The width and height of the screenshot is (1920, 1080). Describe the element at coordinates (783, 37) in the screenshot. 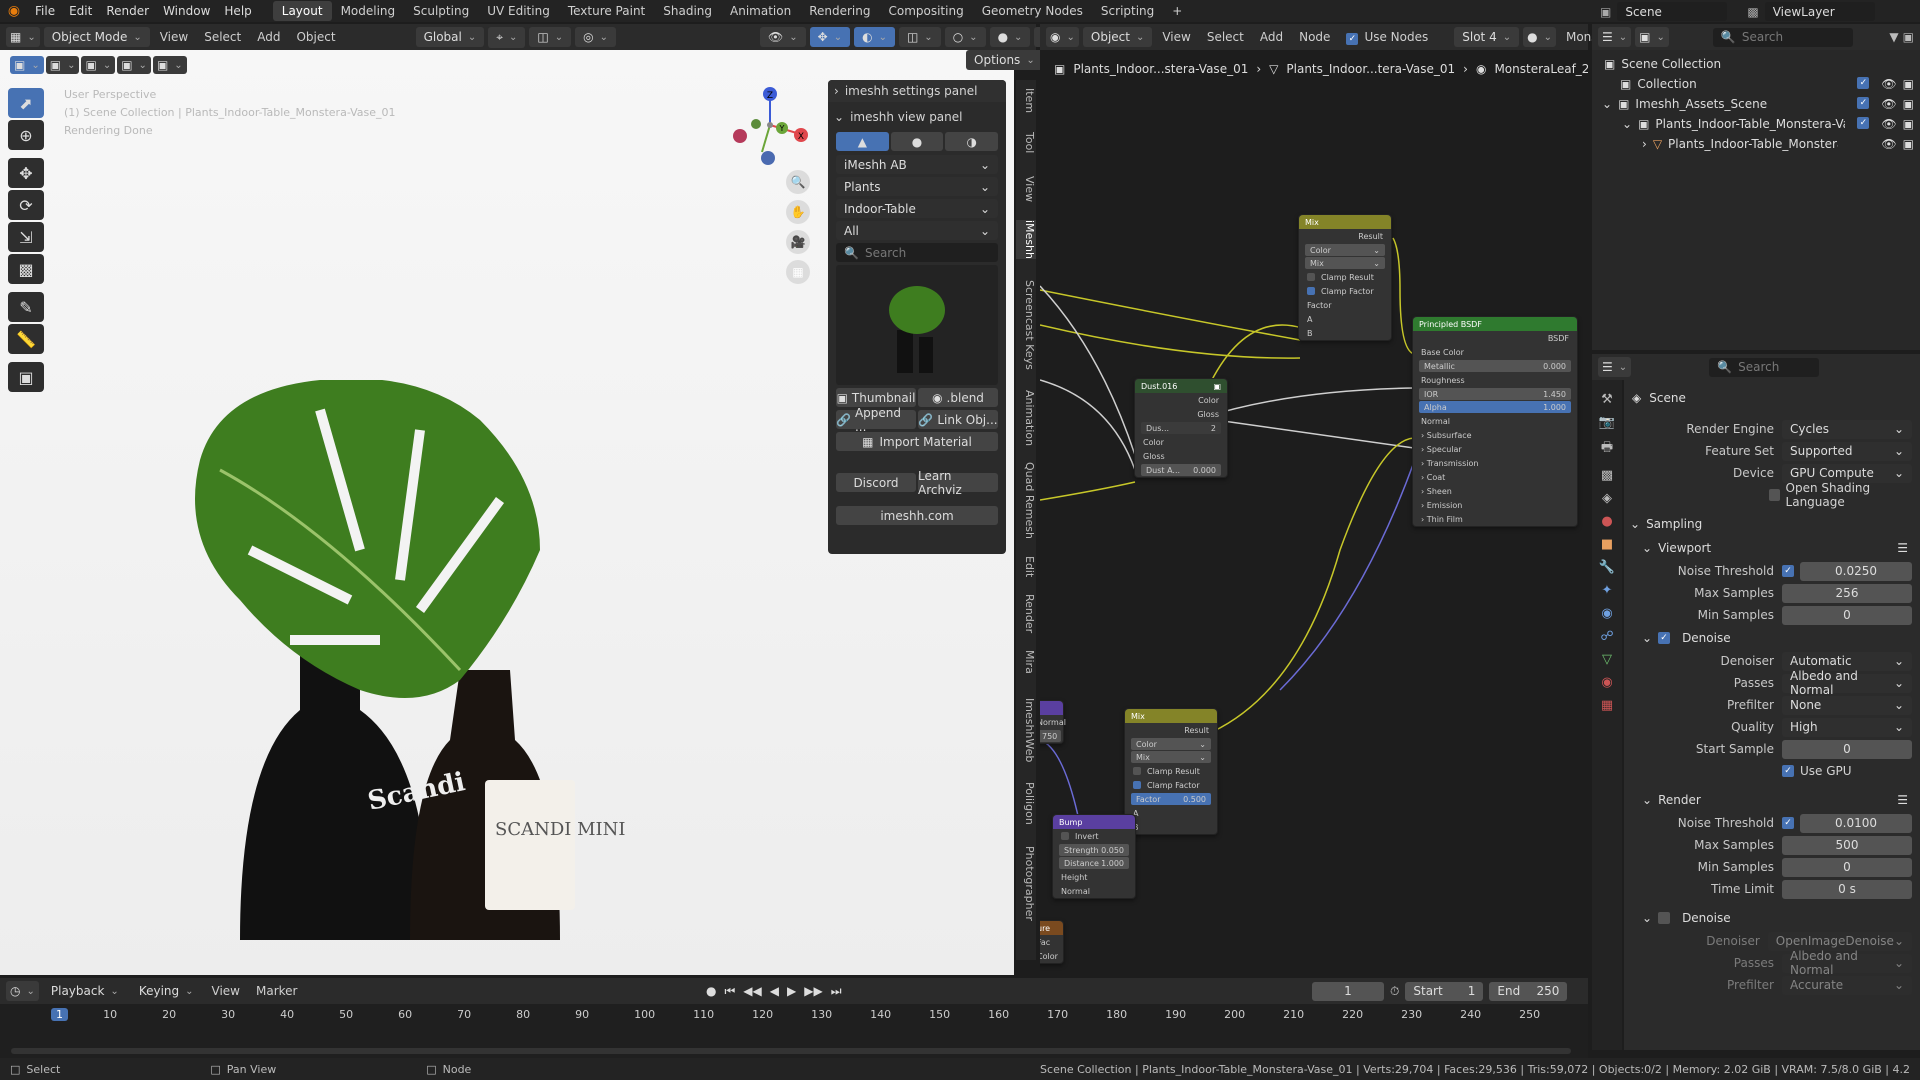

I see `visibility-icon: 👁` at that location.